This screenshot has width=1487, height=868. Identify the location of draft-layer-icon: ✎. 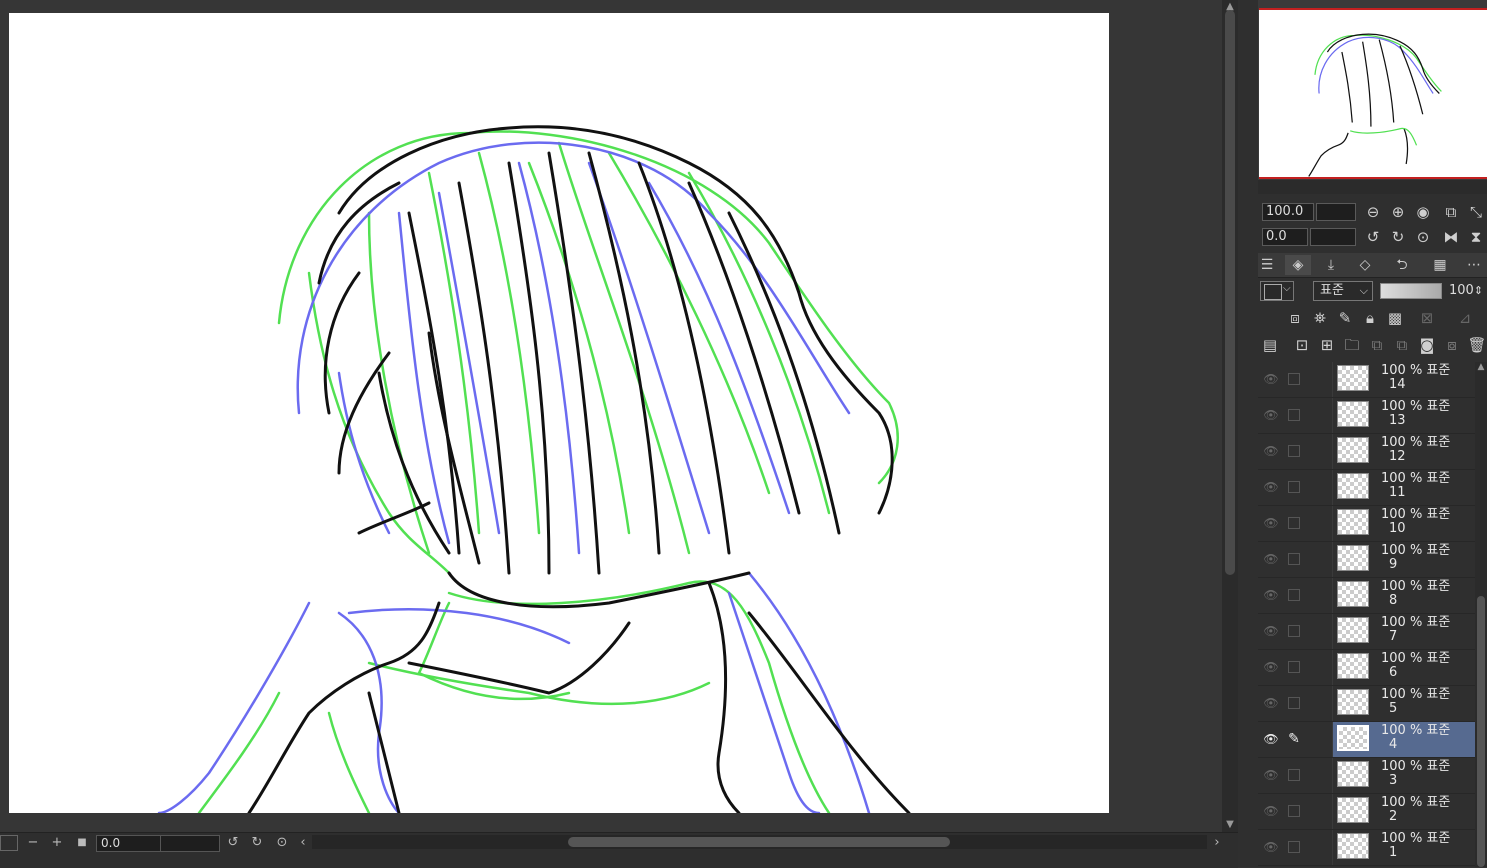
(1345, 318).